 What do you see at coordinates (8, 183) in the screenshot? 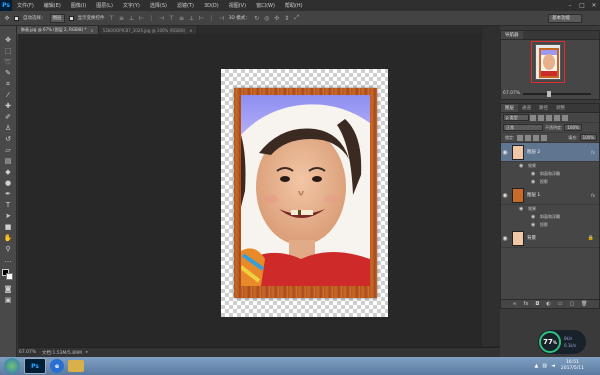
I see `dodge-tool-icon: ●` at bounding box center [8, 183].